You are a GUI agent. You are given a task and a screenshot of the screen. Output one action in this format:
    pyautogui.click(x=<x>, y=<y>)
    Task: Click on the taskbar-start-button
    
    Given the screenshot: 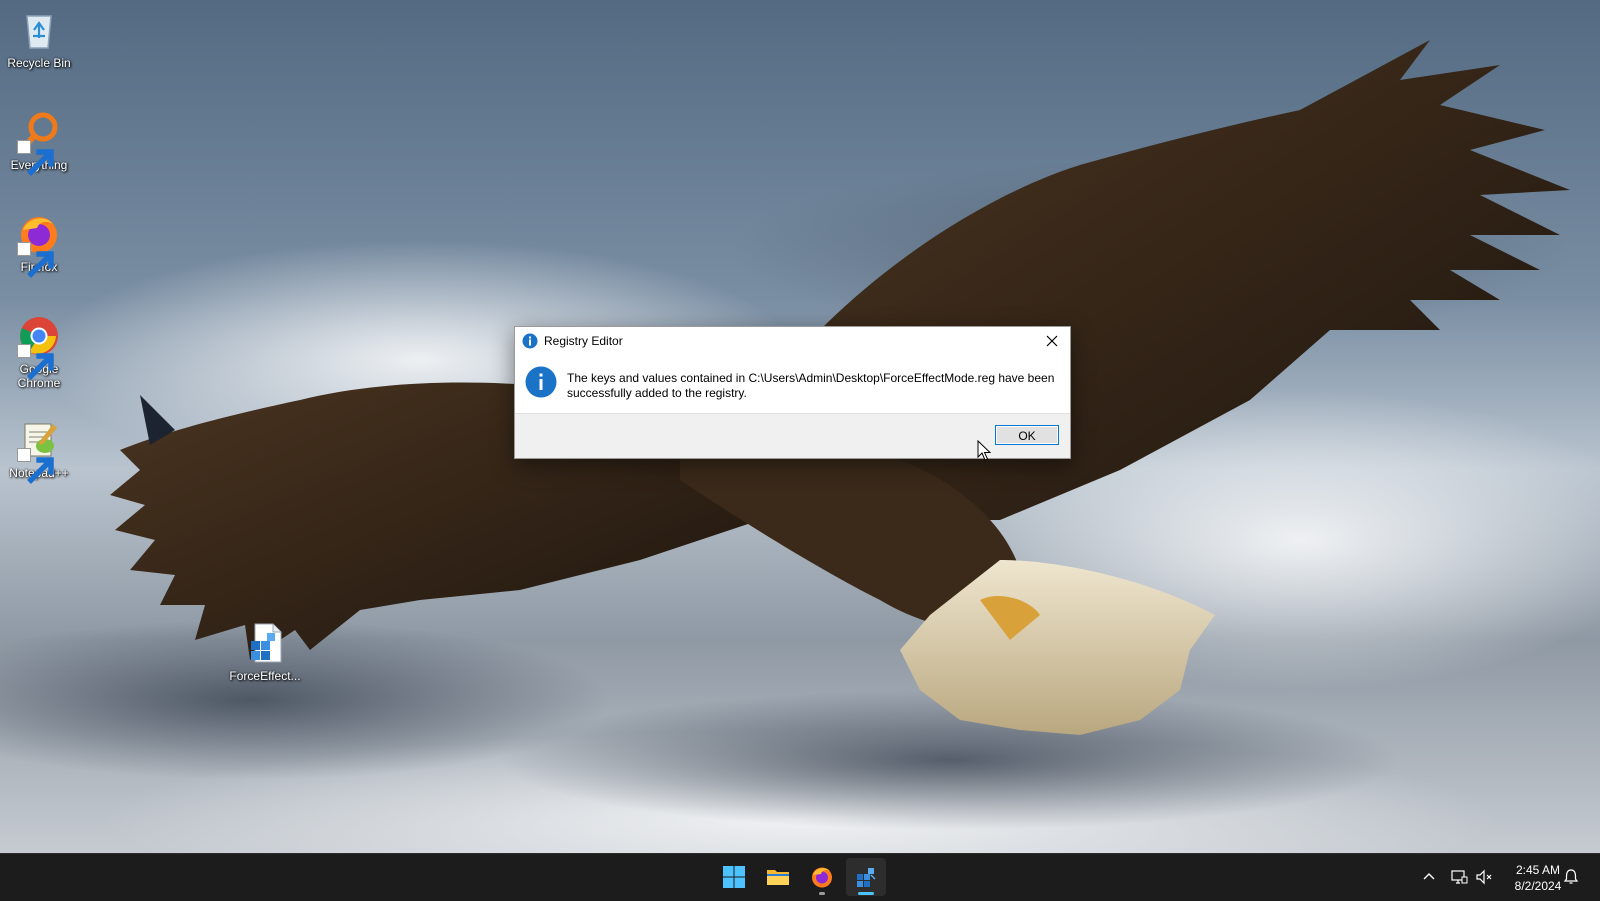 What is the action you would take?
    pyautogui.click(x=734, y=877)
    